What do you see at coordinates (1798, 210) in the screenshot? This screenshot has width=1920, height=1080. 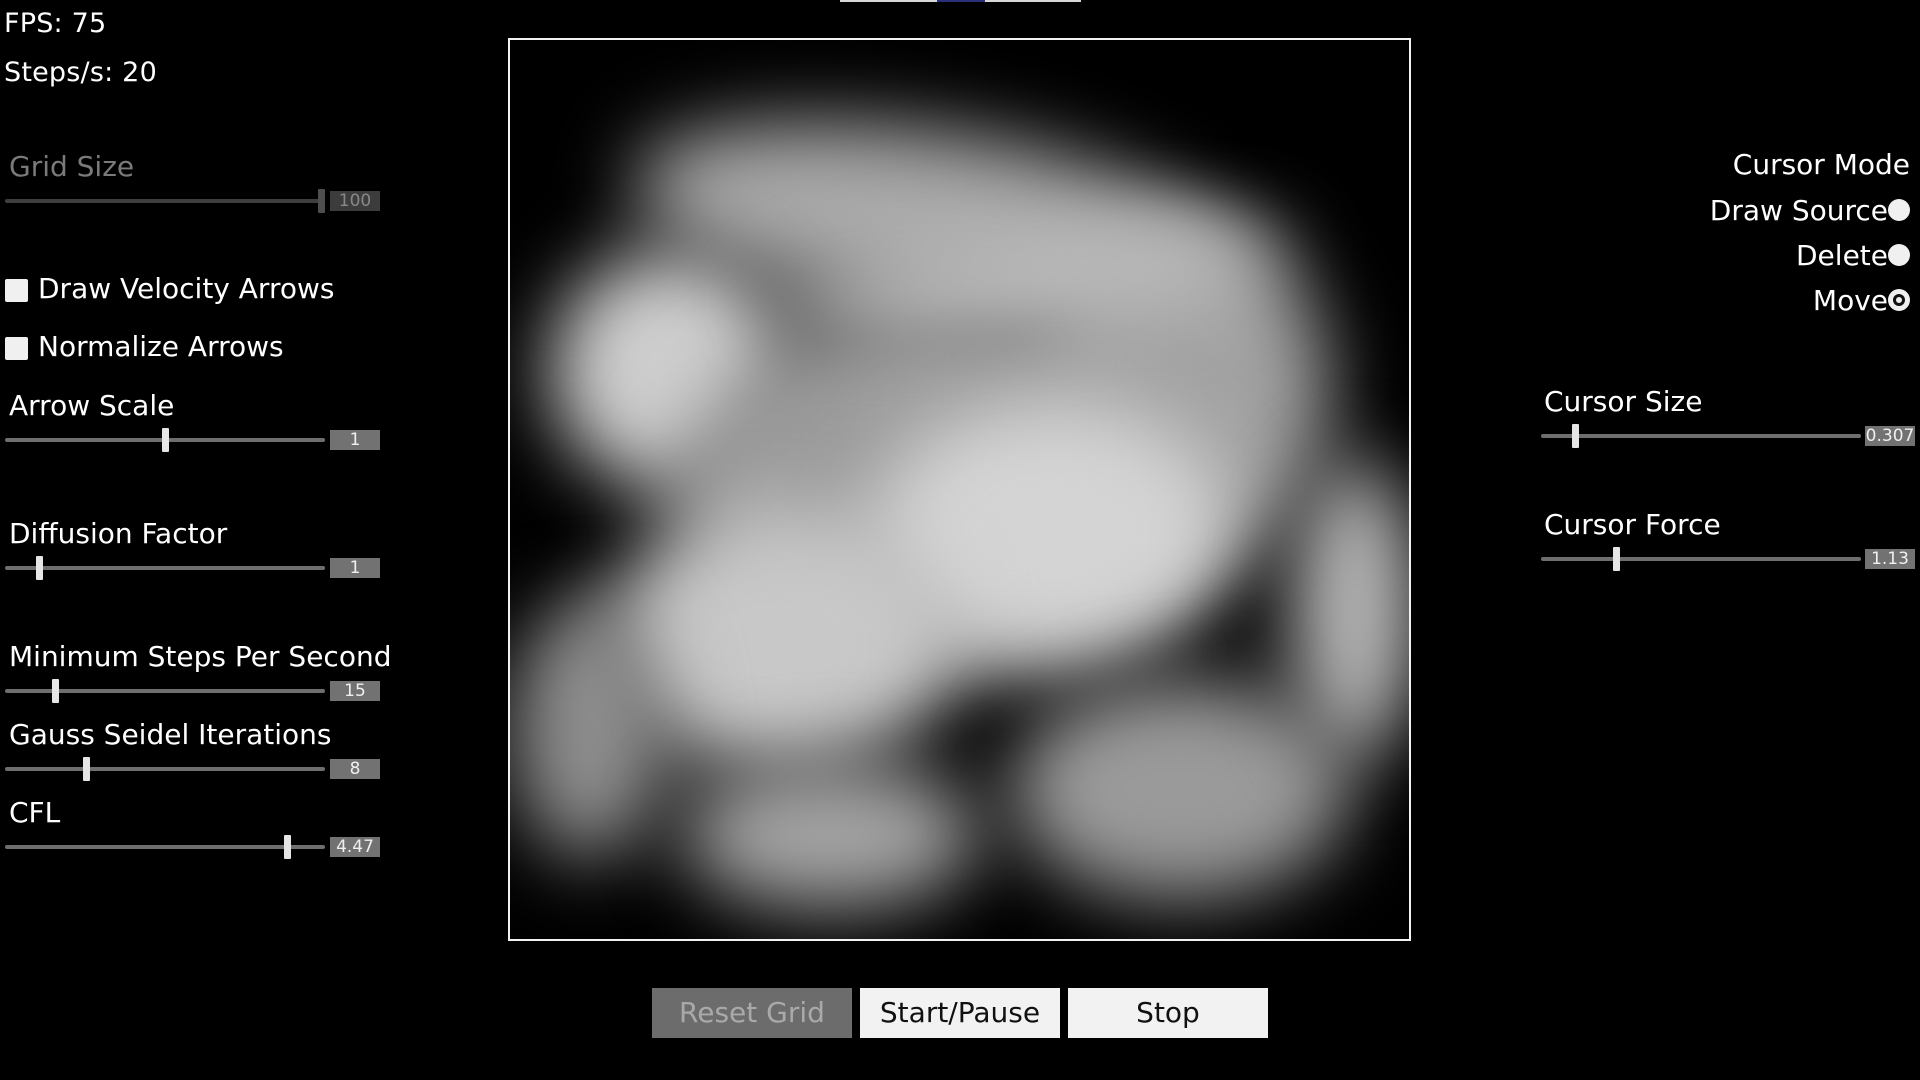 I see `cursor-mode-option-draw-source-label: Draw Source` at bounding box center [1798, 210].